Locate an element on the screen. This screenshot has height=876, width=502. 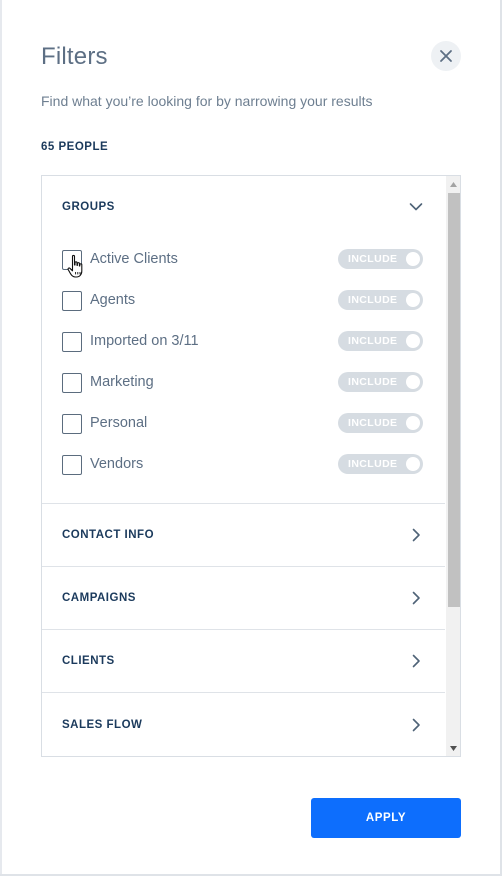
section-label: SALES FLOW is located at coordinates (102, 724).